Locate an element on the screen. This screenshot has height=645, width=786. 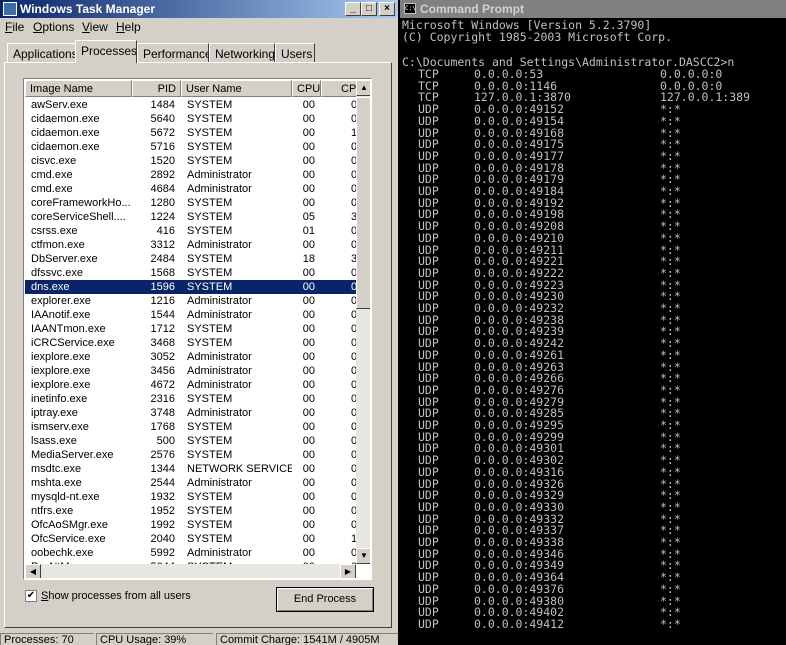
table-row: ismserv.exe1768SYSTEM000 is located at coordinates (190, 427).